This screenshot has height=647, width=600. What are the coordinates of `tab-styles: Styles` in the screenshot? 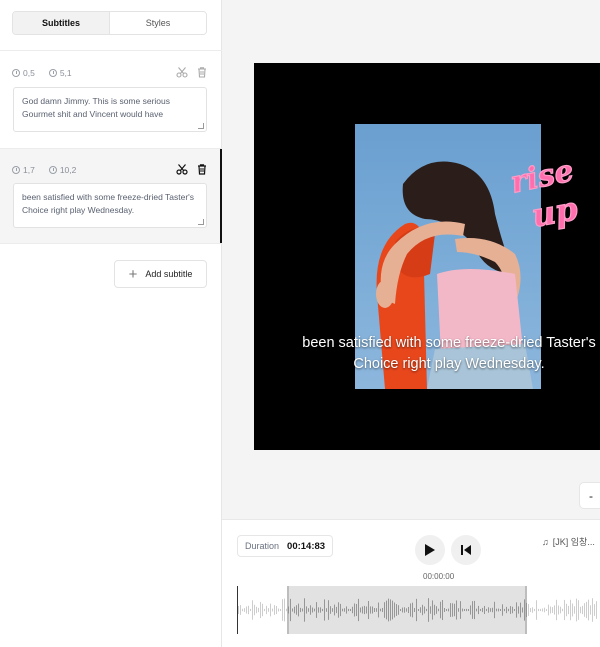 It's located at (158, 23).